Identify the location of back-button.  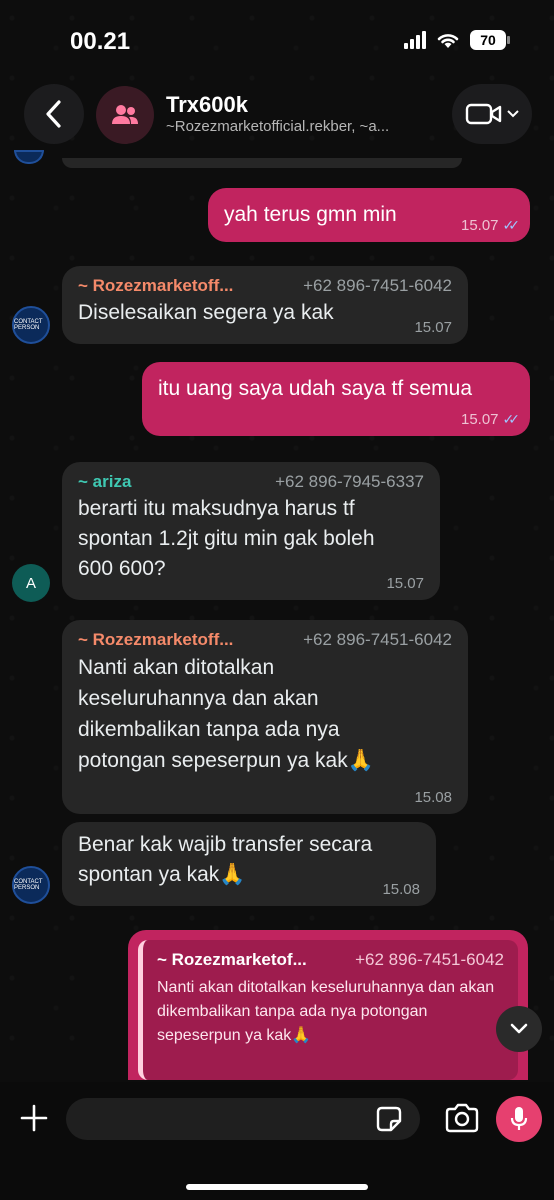
(54, 114).